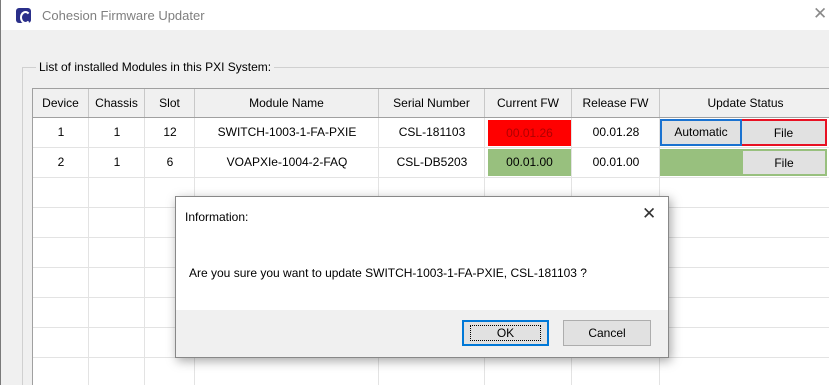 This screenshot has width=829, height=385. What do you see at coordinates (616, 103) in the screenshot?
I see `header-release-fw: Release FW` at bounding box center [616, 103].